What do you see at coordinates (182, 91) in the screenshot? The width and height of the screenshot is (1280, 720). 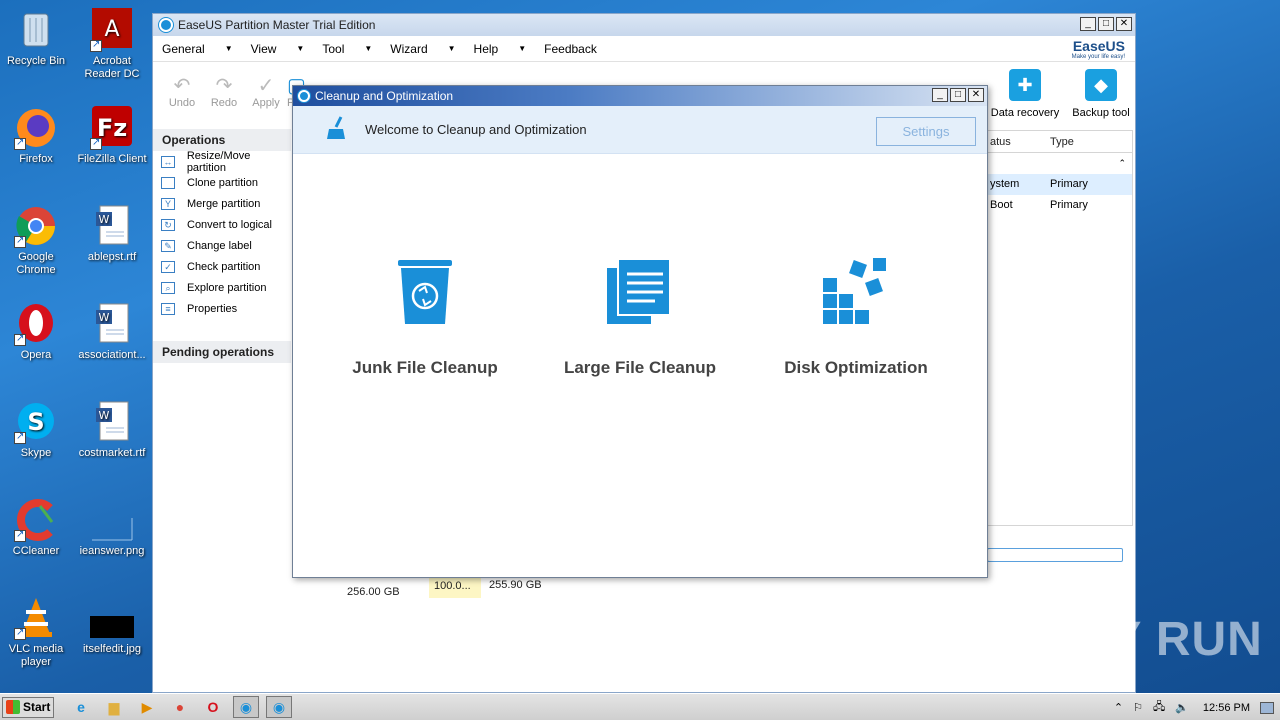 I see `undo-button: ↶ Undo` at bounding box center [182, 91].